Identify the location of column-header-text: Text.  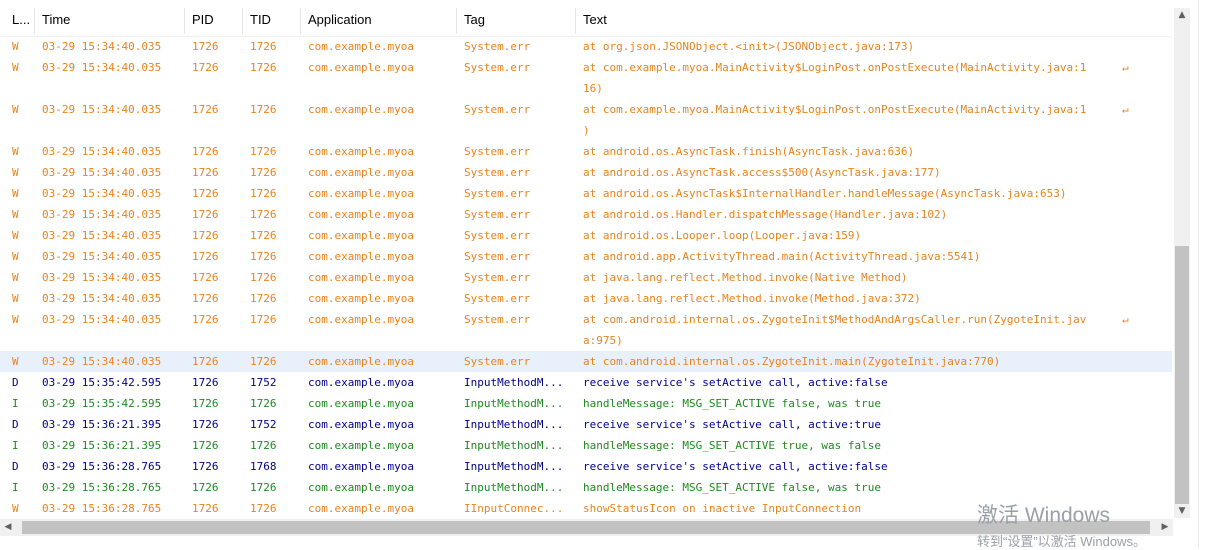
(595, 19).